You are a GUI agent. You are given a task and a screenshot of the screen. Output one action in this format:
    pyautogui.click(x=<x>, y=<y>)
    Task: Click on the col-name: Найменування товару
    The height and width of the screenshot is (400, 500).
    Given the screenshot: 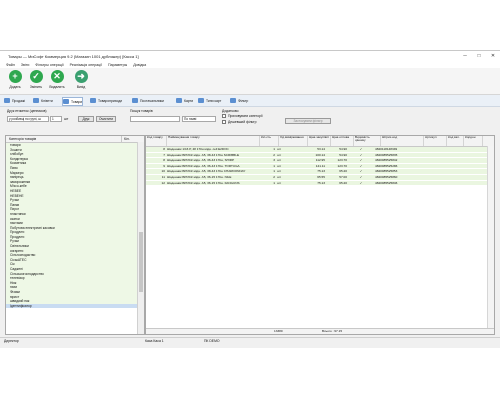 What is the action you would take?
    pyautogui.click(x=213, y=141)
    